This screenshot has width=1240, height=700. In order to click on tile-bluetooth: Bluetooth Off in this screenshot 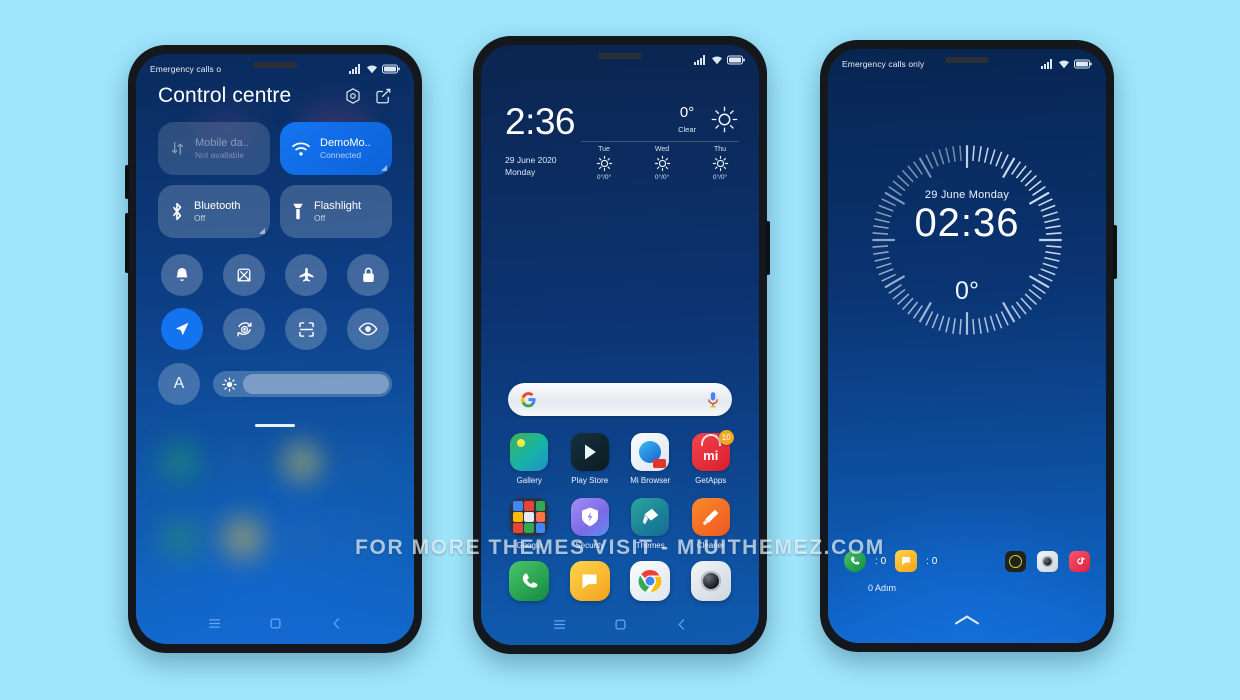, I will do `click(214, 211)`.